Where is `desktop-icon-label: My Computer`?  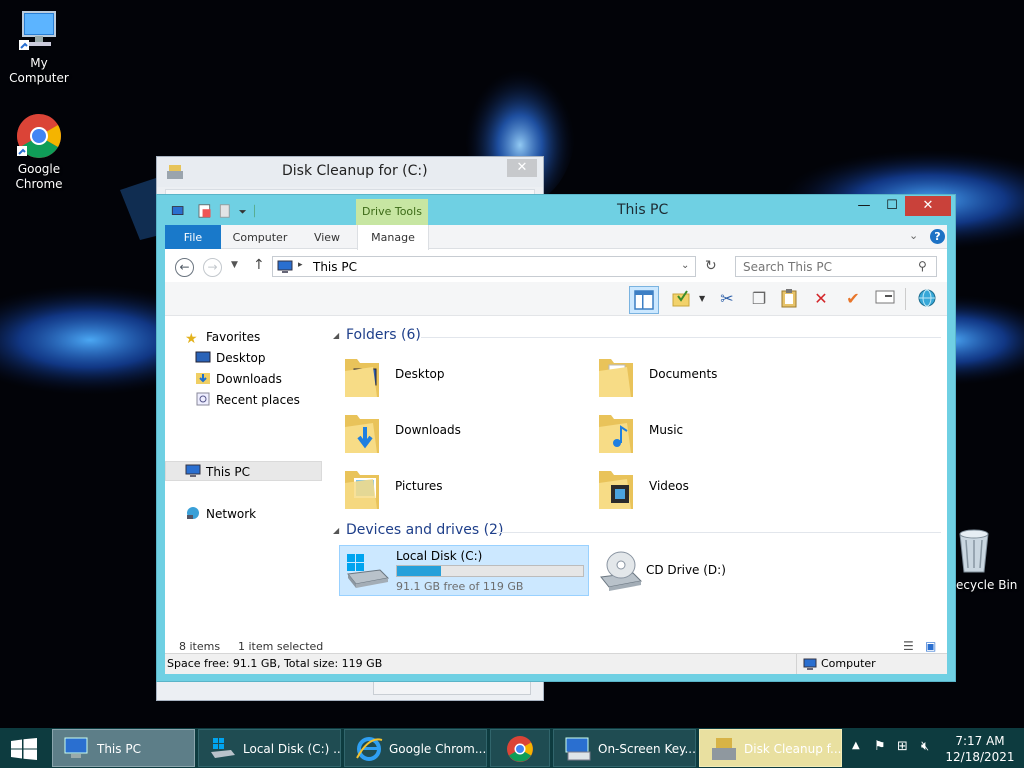
desktop-icon-label: My Computer is located at coordinates (39, 70).